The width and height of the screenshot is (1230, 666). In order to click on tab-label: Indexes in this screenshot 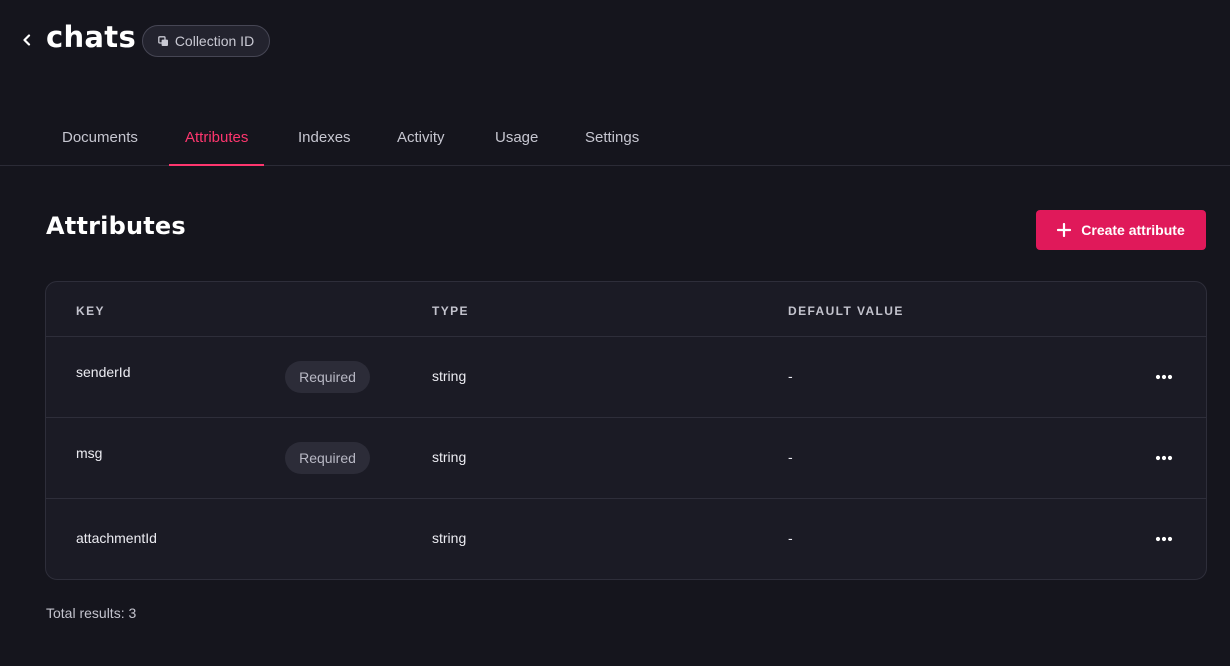, I will do `click(324, 137)`.